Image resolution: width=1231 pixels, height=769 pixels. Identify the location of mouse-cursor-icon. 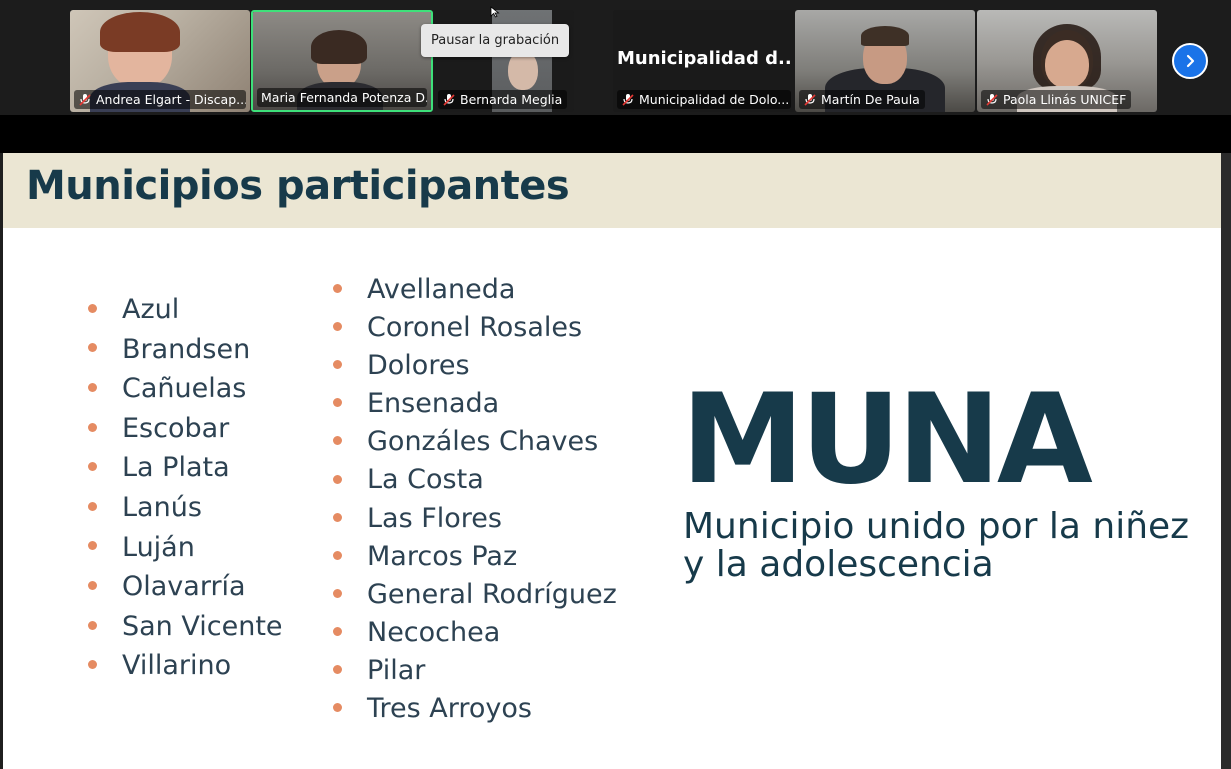
(495, 12).